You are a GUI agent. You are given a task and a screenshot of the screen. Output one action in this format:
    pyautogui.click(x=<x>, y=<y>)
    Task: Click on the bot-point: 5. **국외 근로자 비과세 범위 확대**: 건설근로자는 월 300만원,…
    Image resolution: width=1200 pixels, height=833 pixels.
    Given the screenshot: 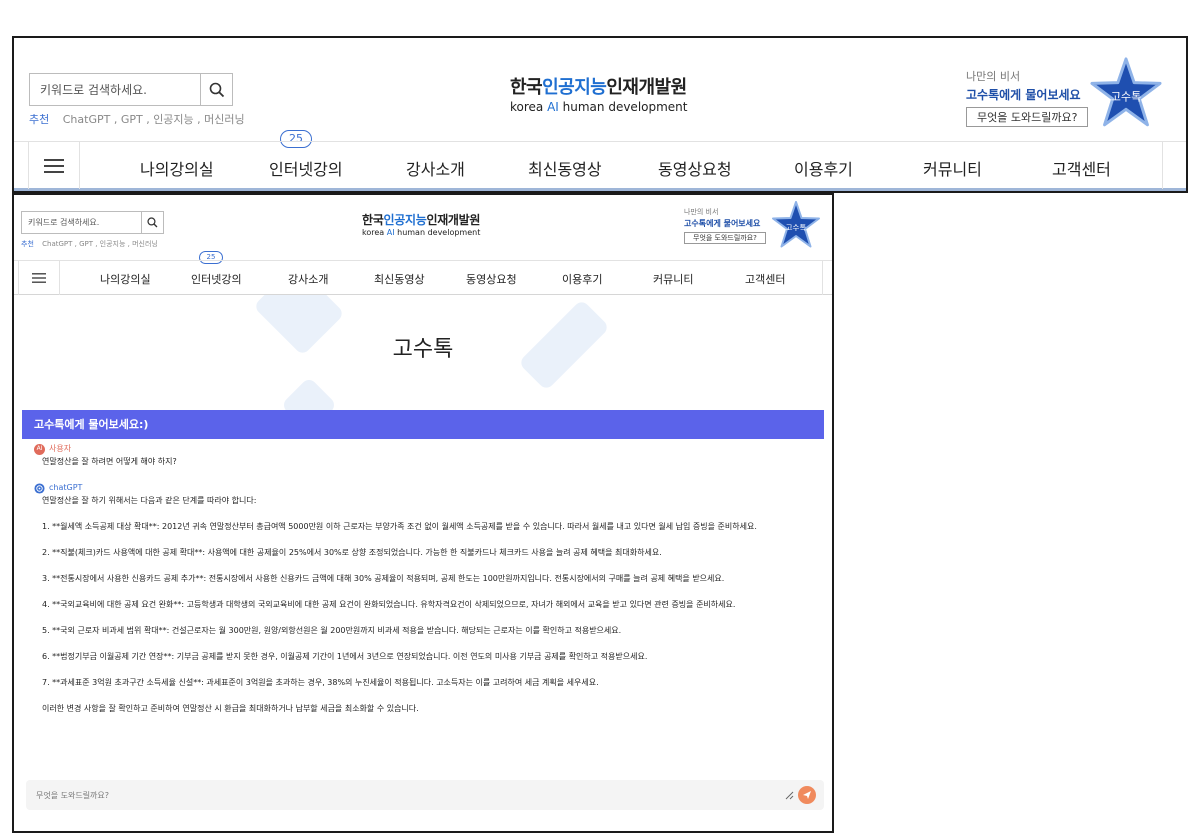 What is the action you would take?
    pyautogui.click(x=332, y=630)
    